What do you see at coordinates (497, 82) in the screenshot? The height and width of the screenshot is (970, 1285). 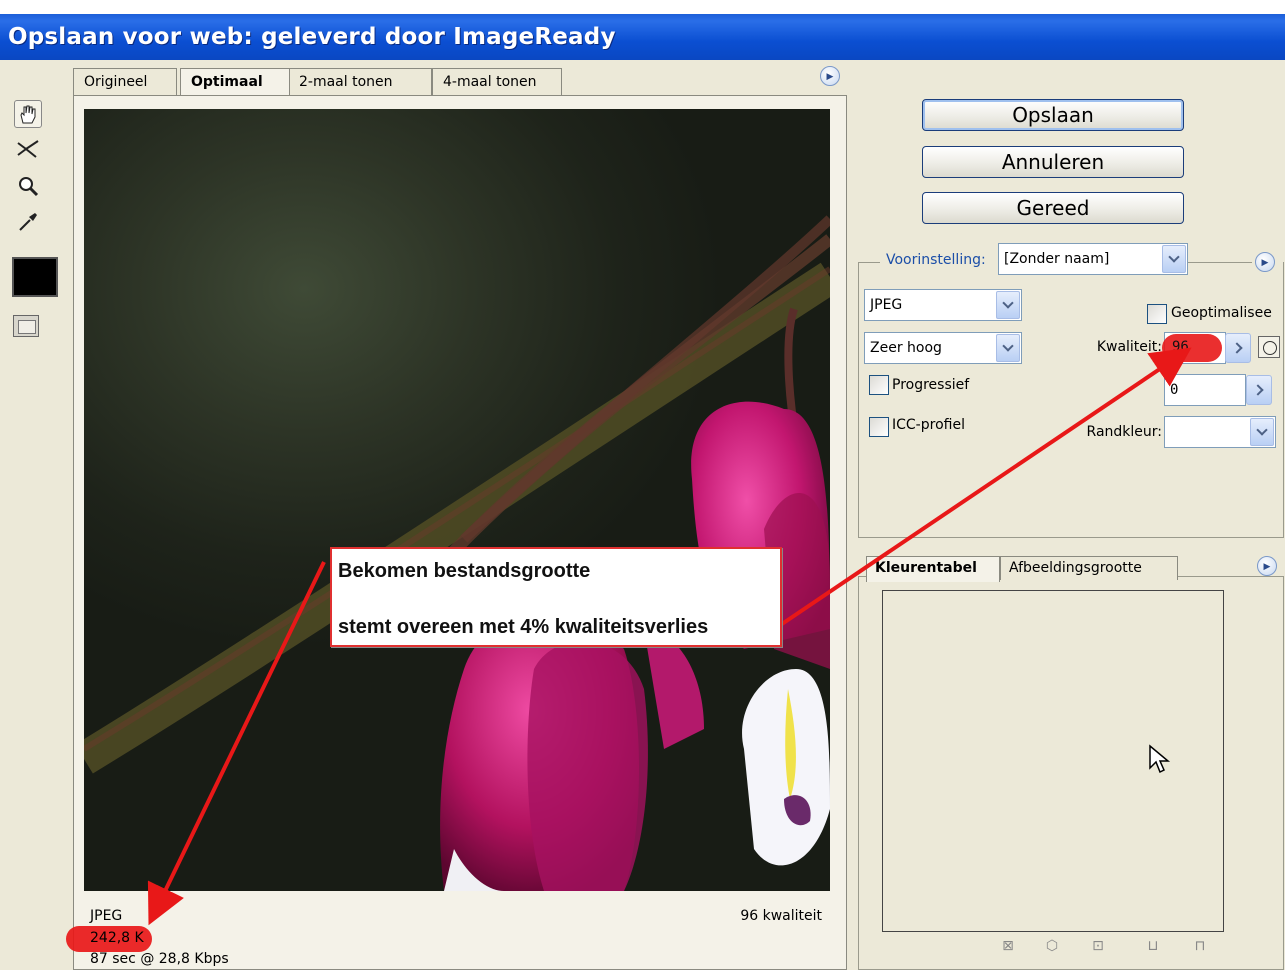 I see `tab-4-up: 4-maal tonen` at bounding box center [497, 82].